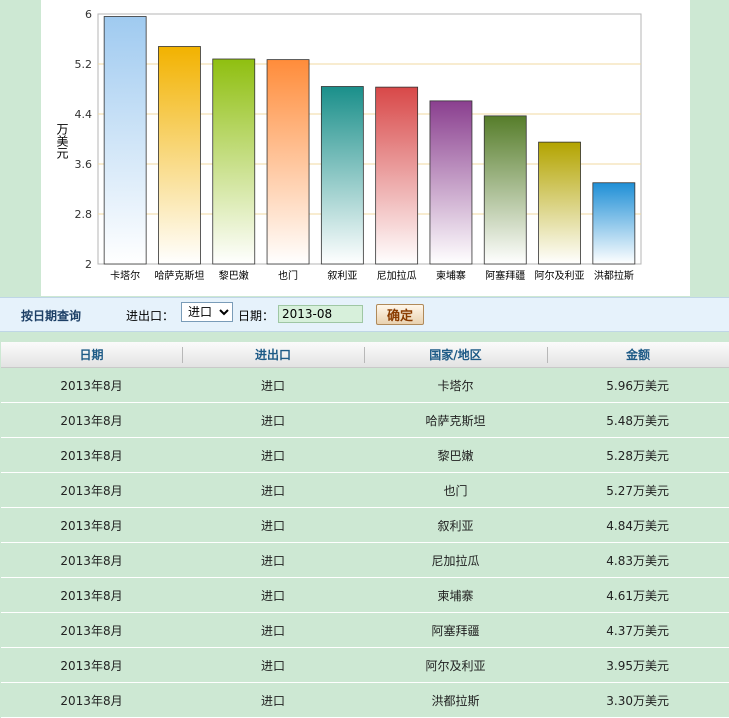  What do you see at coordinates (84, 114) in the screenshot?
I see `y-tick-label: 4.4` at bounding box center [84, 114].